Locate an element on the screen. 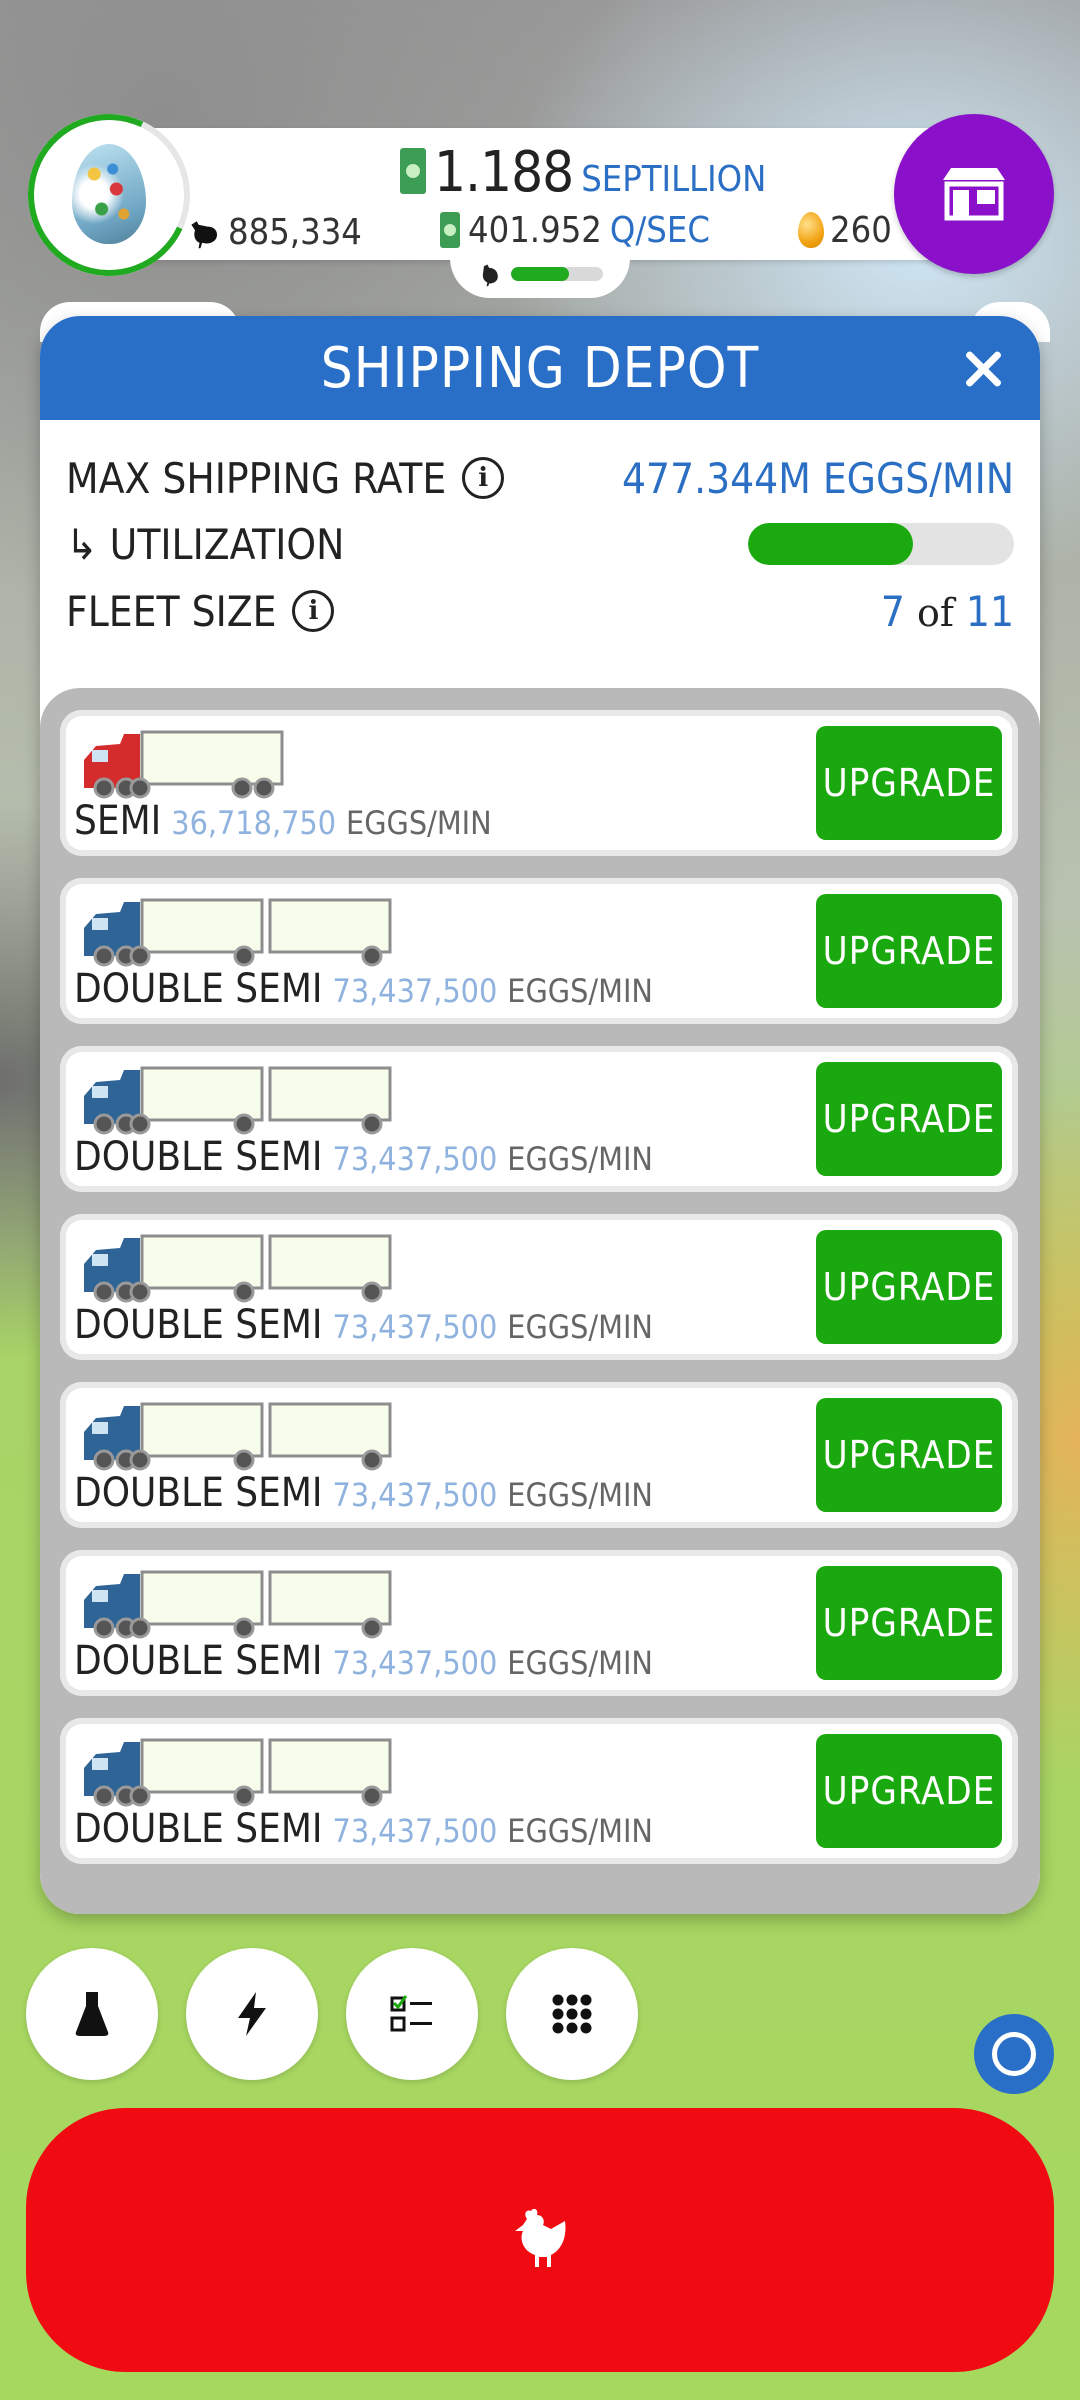 The image size is (1080, 2400). golden-egg-count: 260 is located at coordinates (845, 230).